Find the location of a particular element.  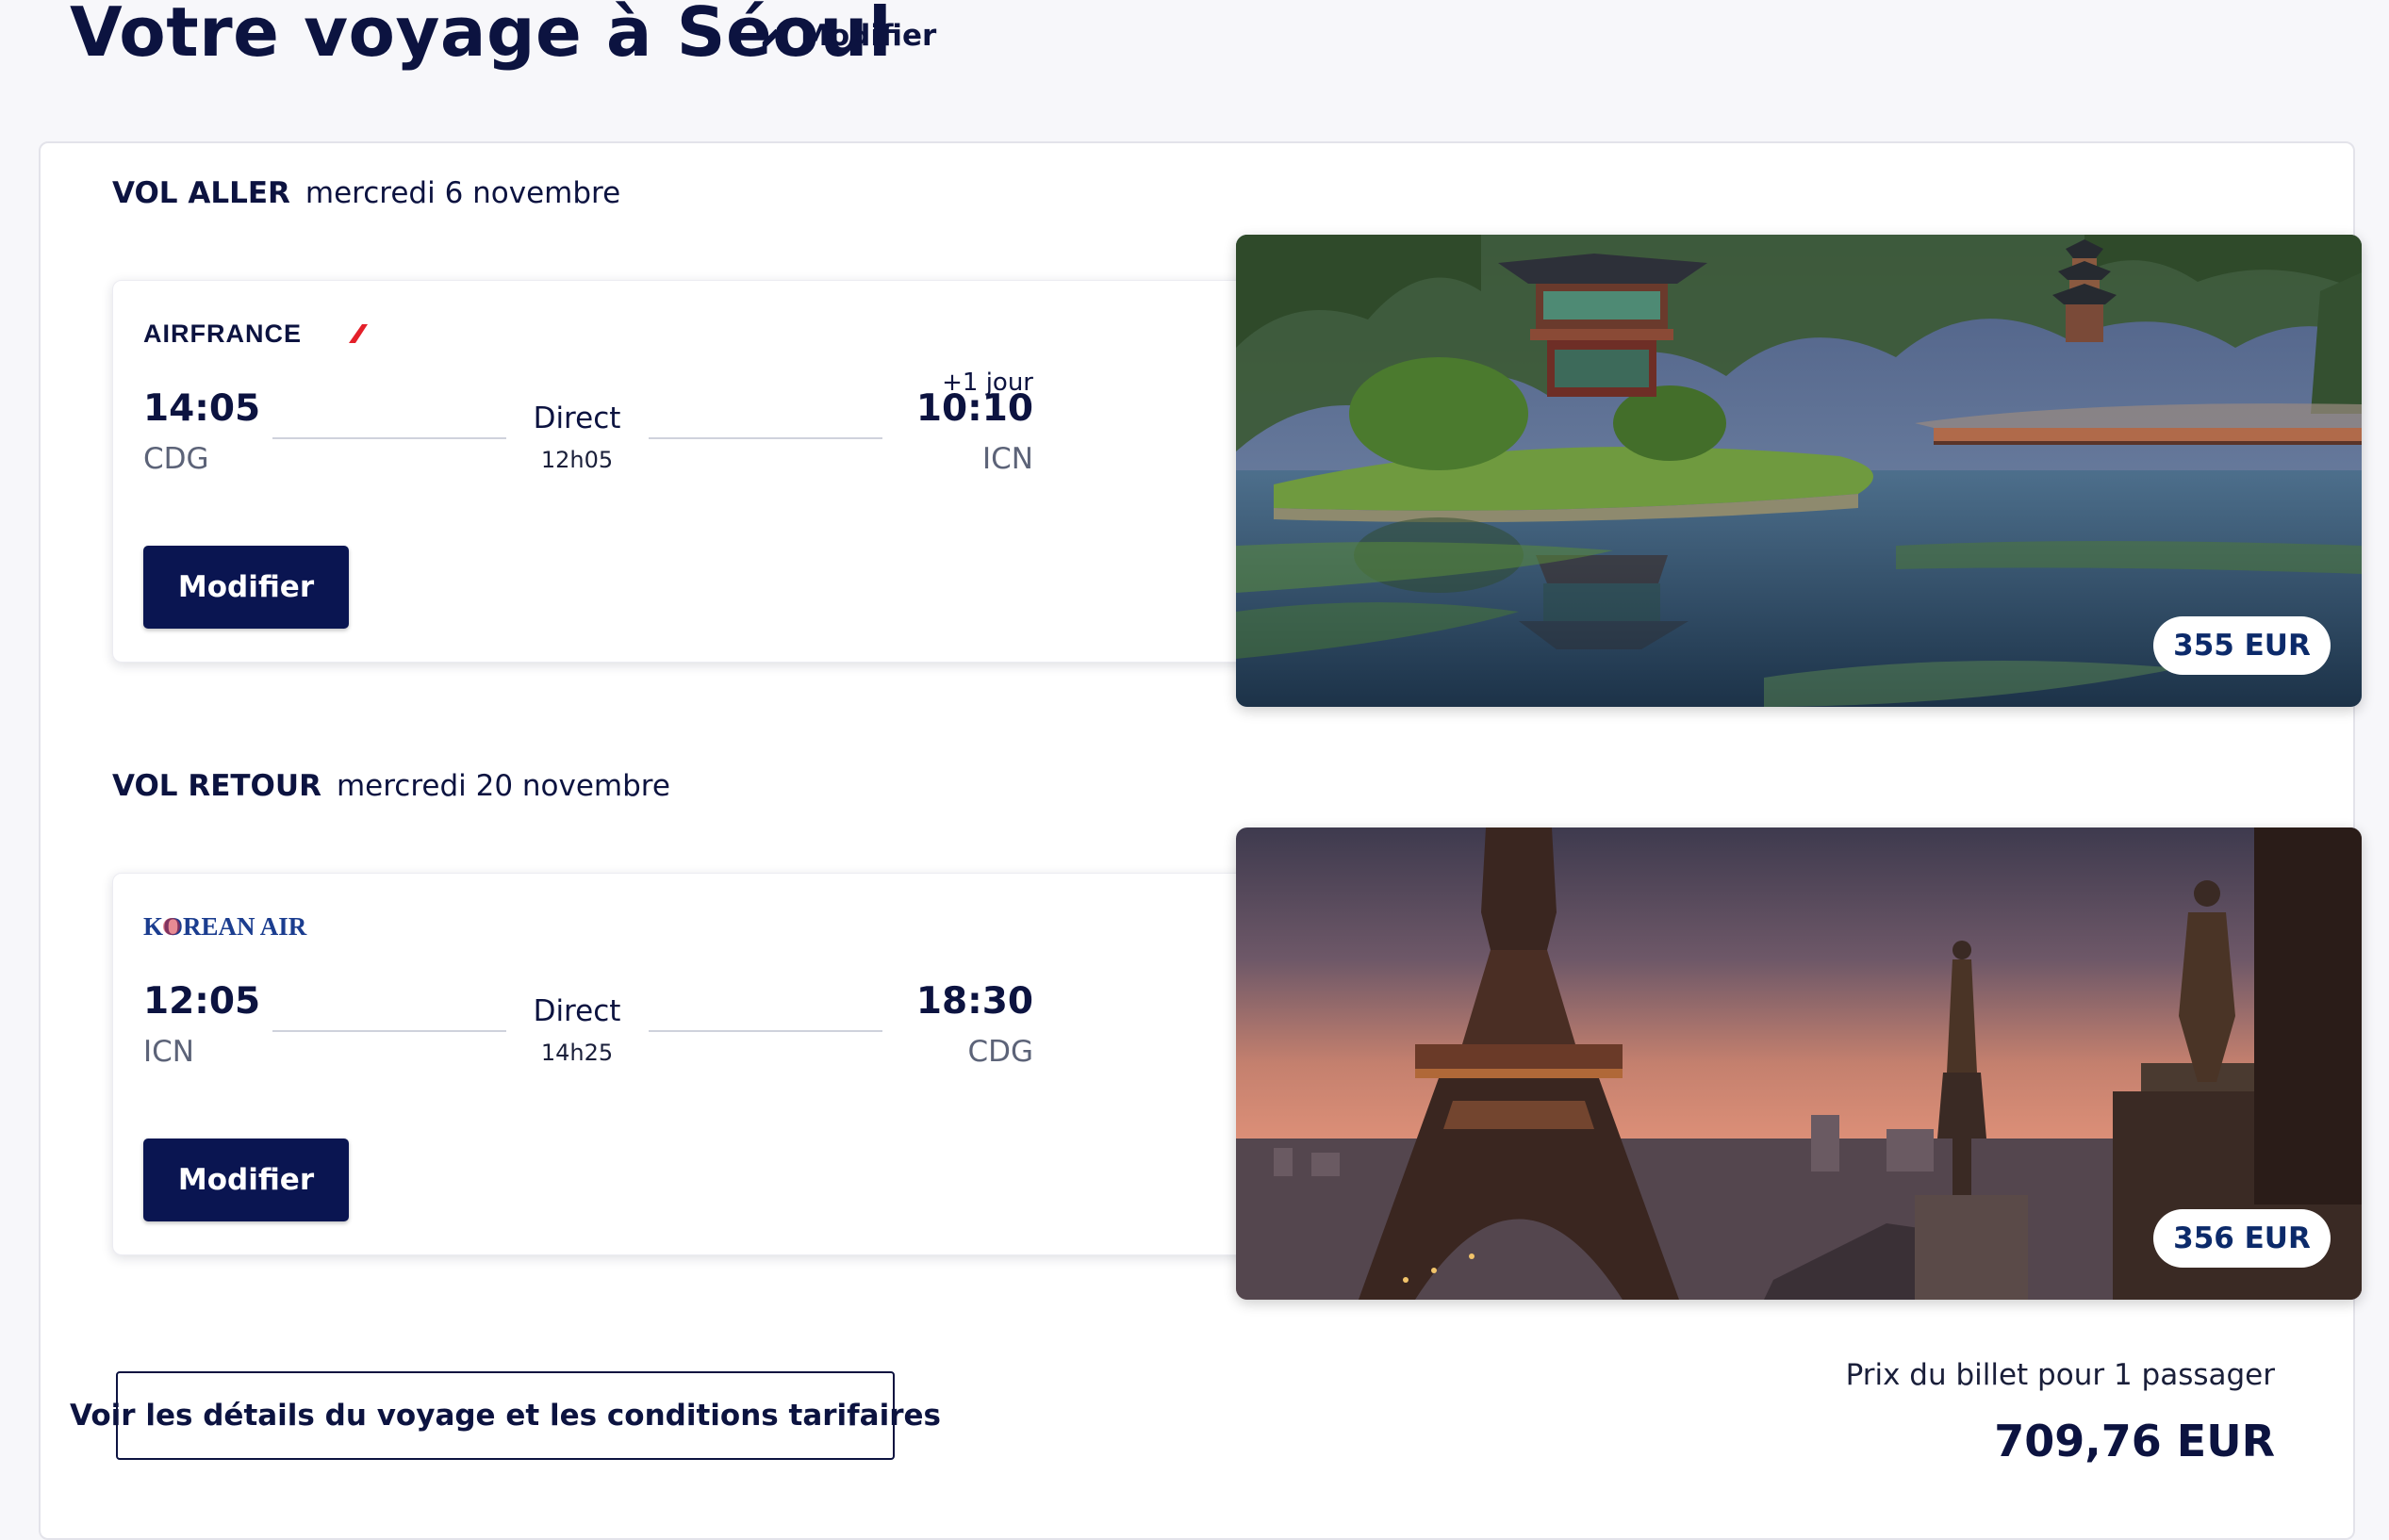

paris-destination-image: 356 EUR is located at coordinates (1799, 1063).